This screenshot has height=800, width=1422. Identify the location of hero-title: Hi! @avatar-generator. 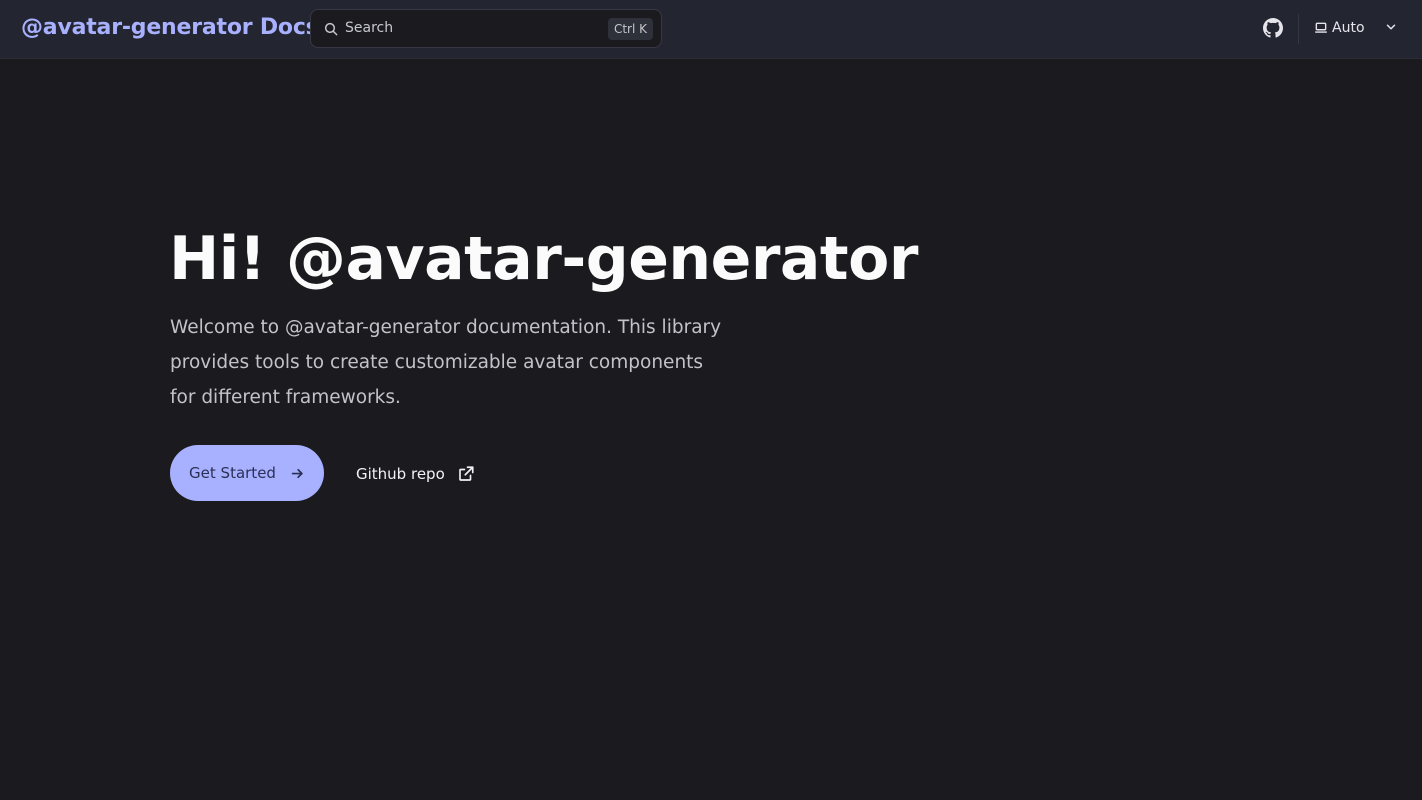
(543, 259).